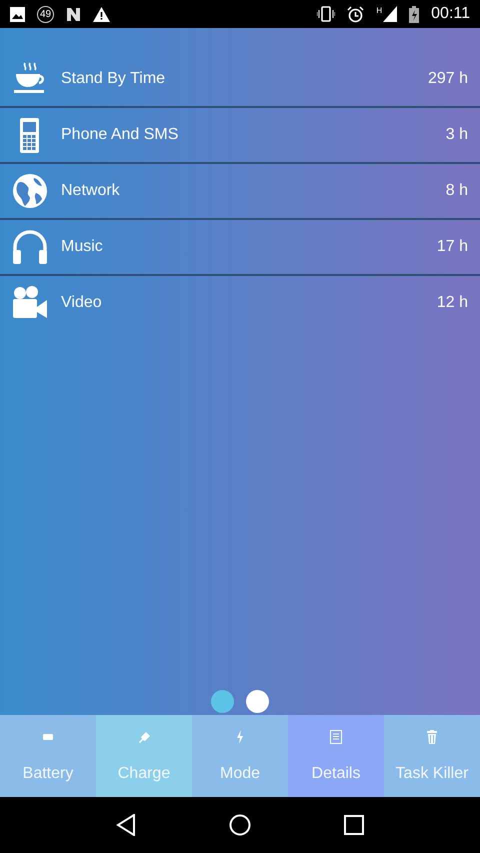  Describe the element at coordinates (45, 14) in the screenshot. I see `notification-count: 49` at that location.